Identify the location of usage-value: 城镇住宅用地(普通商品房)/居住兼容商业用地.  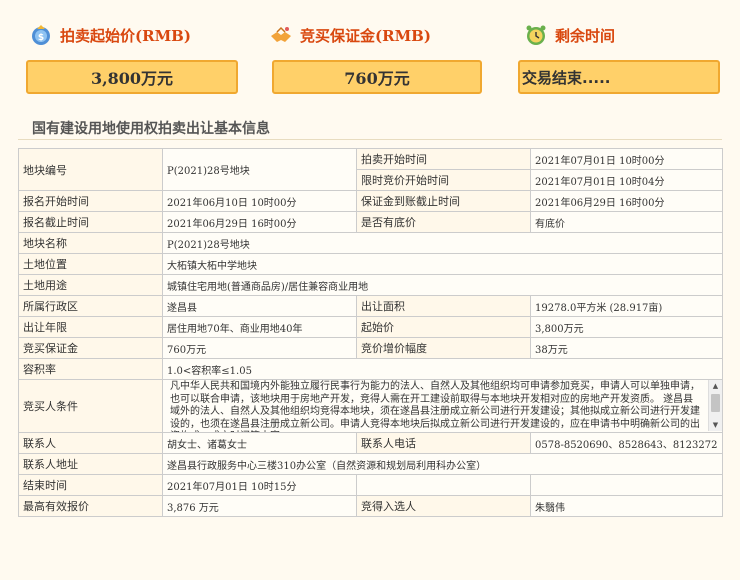
(442, 285).